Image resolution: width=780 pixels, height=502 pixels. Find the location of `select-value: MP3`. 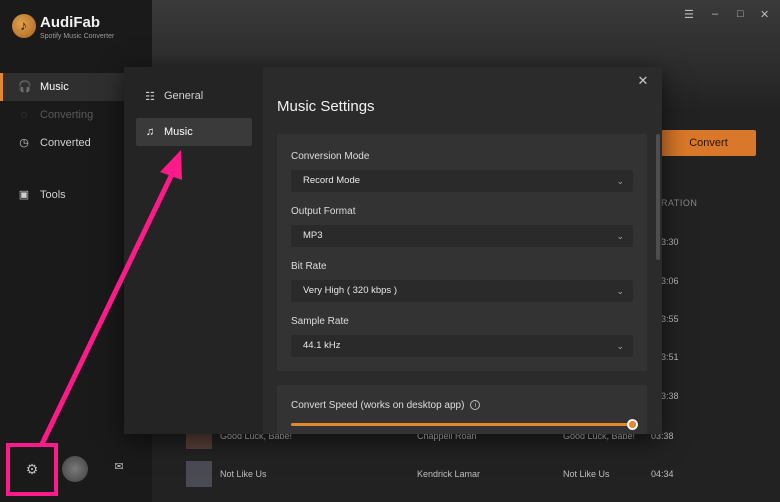

select-value: MP3 is located at coordinates (313, 235).